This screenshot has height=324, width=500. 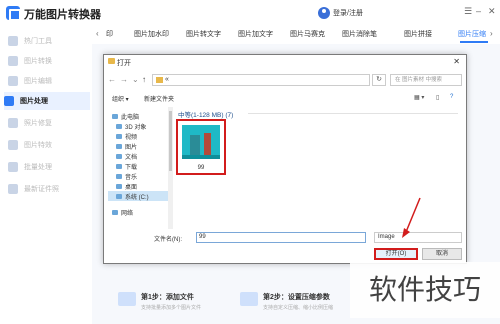 I want to click on nav-downloads: 下载, so click(x=138, y=166).